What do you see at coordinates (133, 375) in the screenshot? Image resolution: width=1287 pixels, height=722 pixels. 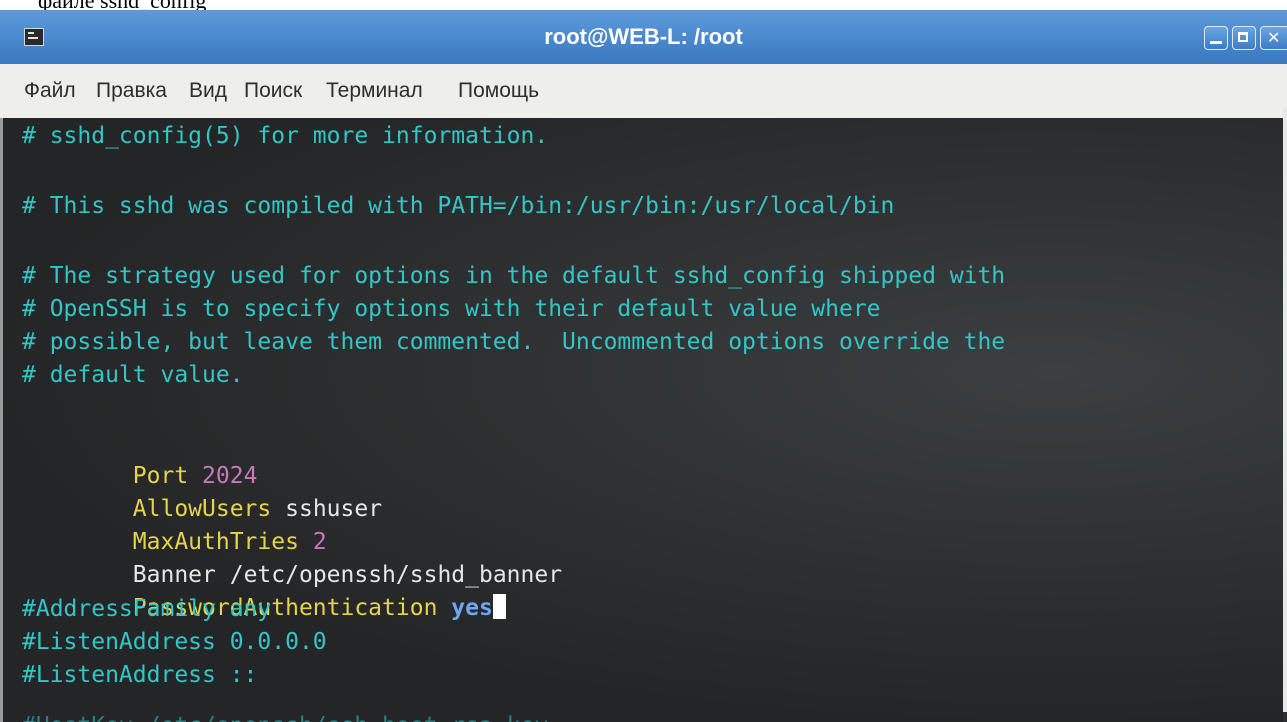 I see `comment-line: # default value.` at bounding box center [133, 375].